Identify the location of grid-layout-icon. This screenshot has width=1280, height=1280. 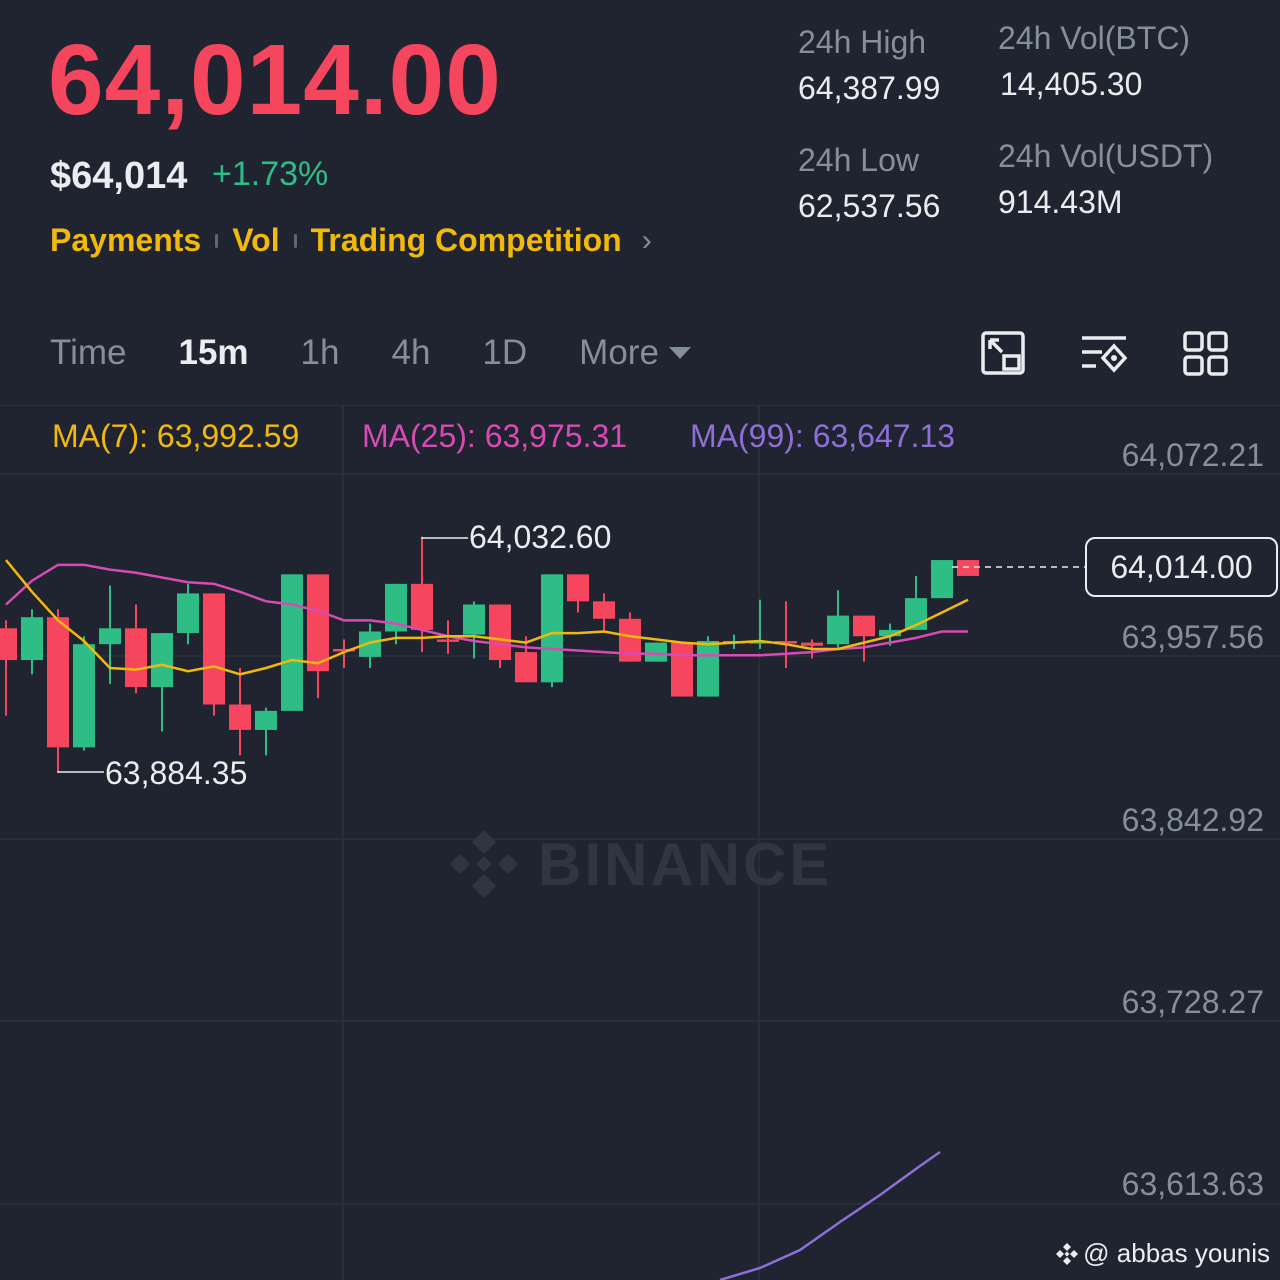
(1206, 354).